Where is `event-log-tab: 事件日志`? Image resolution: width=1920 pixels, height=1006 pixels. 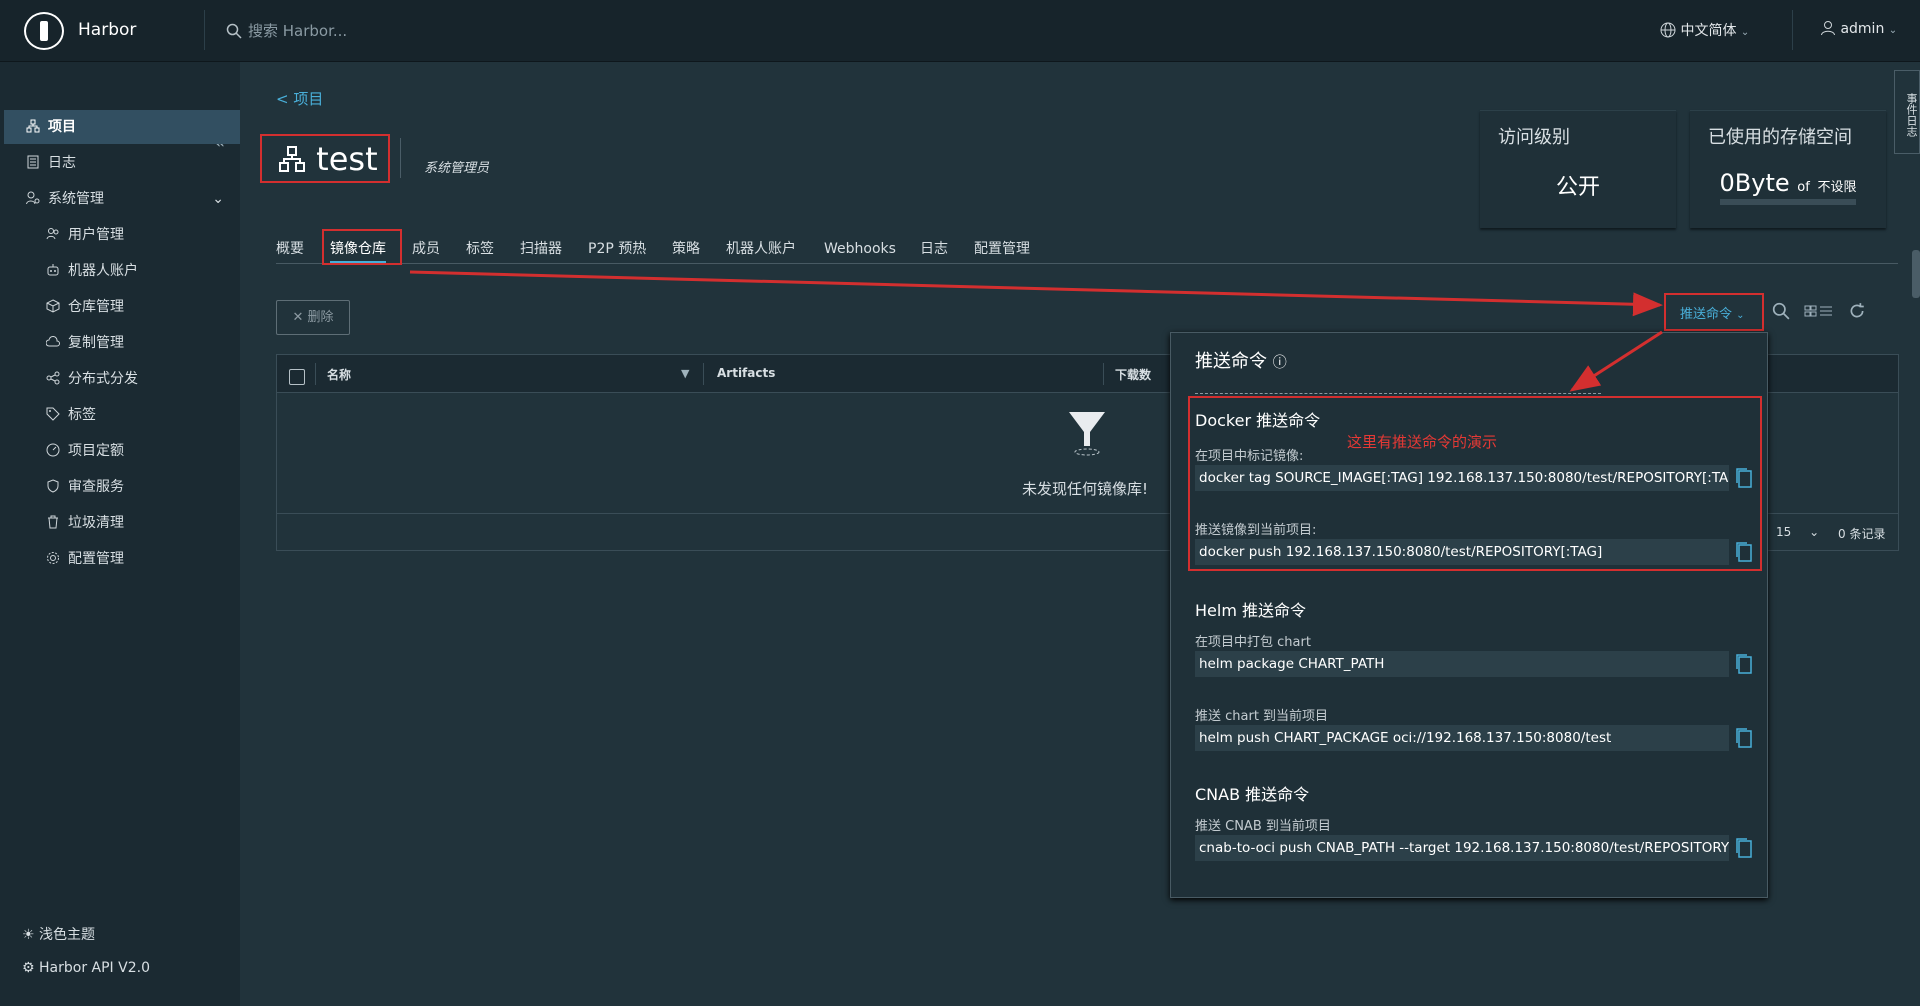
event-log-tab: 事件日志 is located at coordinates (1907, 112).